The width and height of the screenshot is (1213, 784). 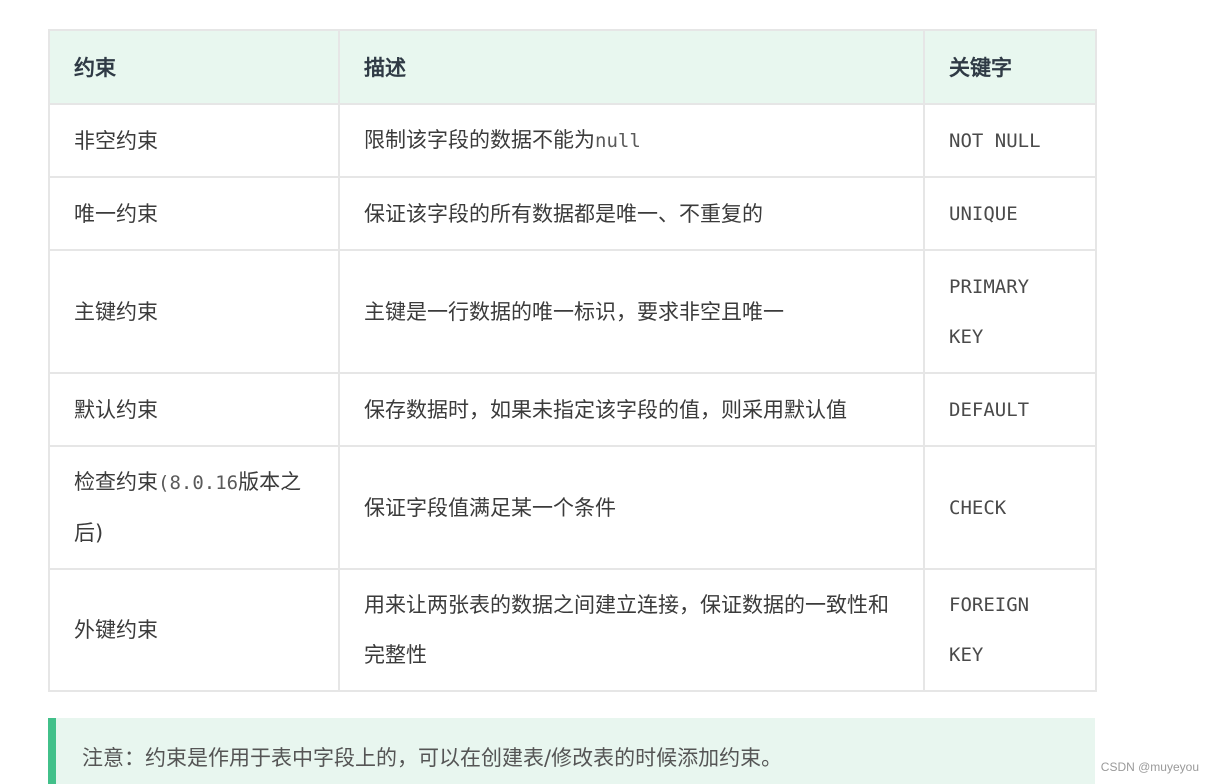 I want to click on constraint-keyword: DEFAULT, so click(x=1010, y=409).